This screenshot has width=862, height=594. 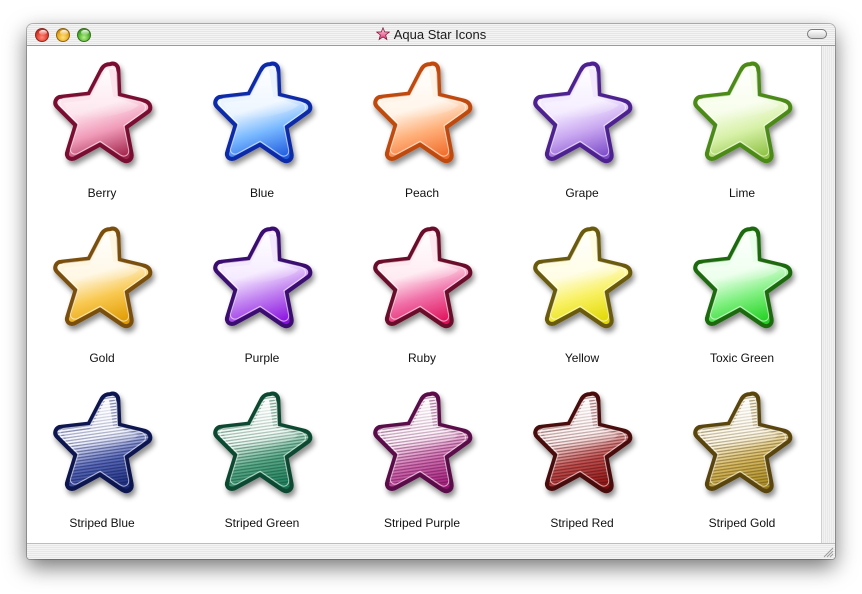 I want to click on icon-label: Ruby, so click(x=421, y=358).